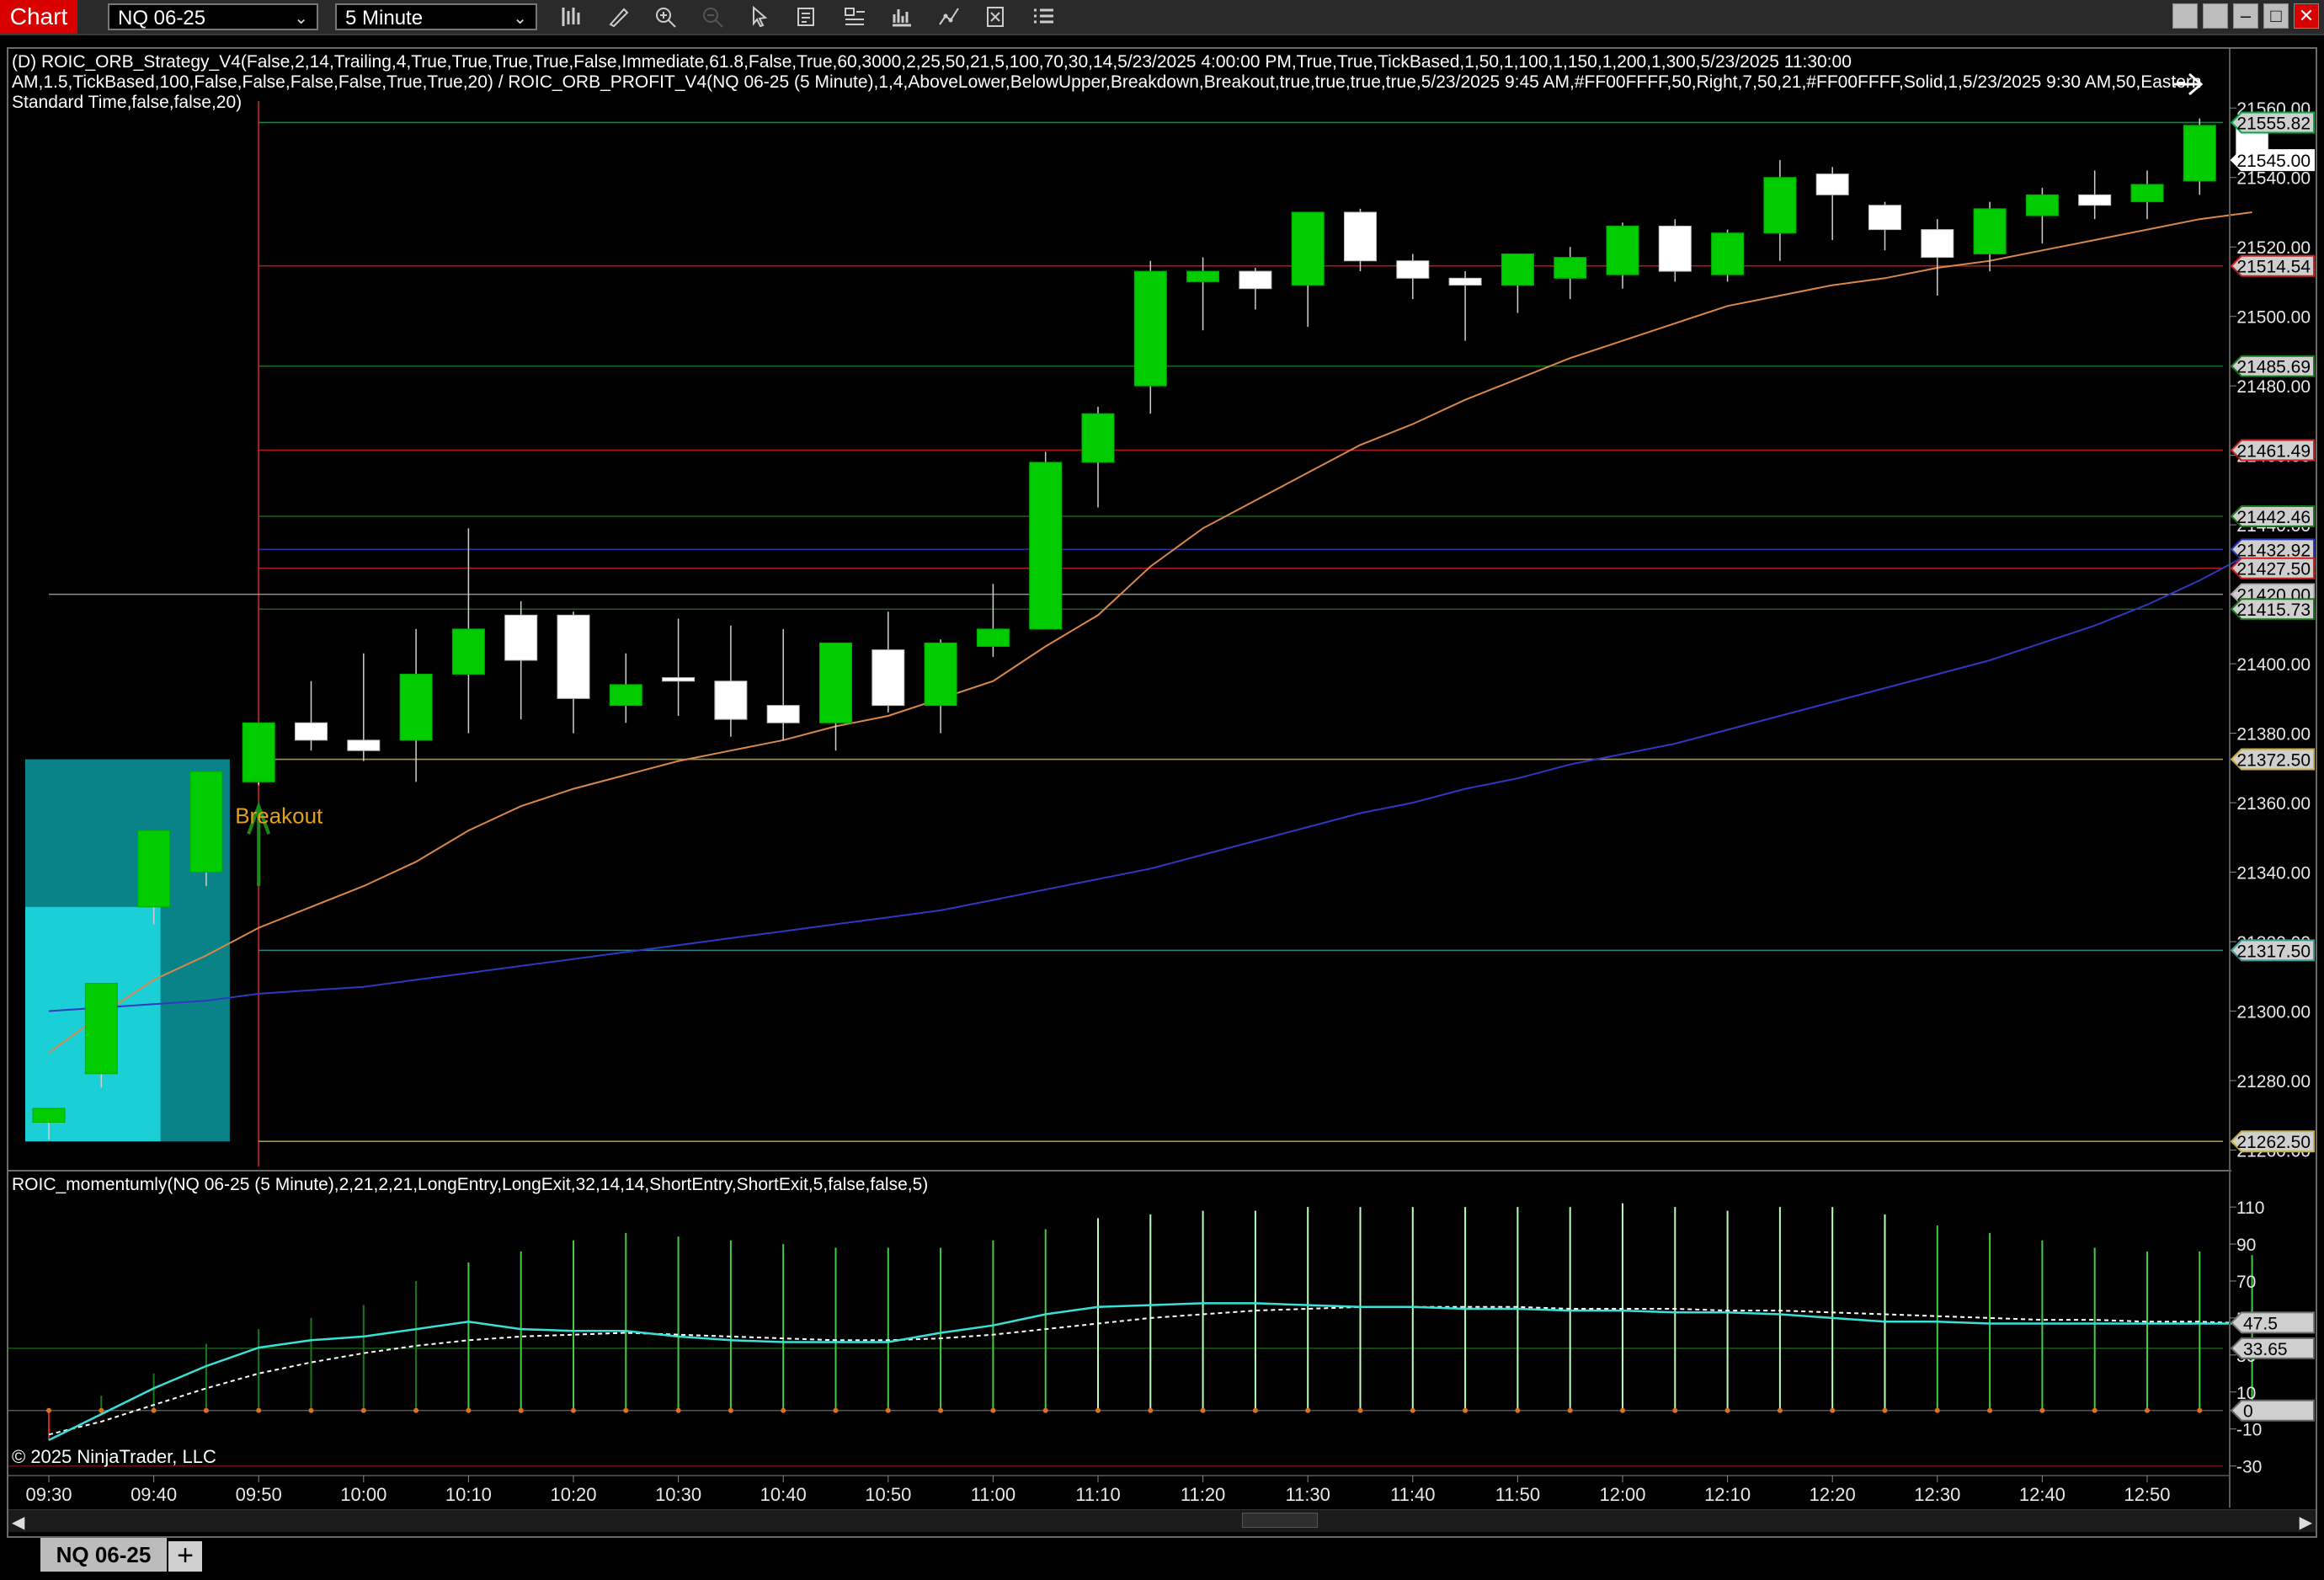 The width and height of the screenshot is (2324, 1580). I want to click on price-tick-label: 21280.00, so click(2273, 1082).